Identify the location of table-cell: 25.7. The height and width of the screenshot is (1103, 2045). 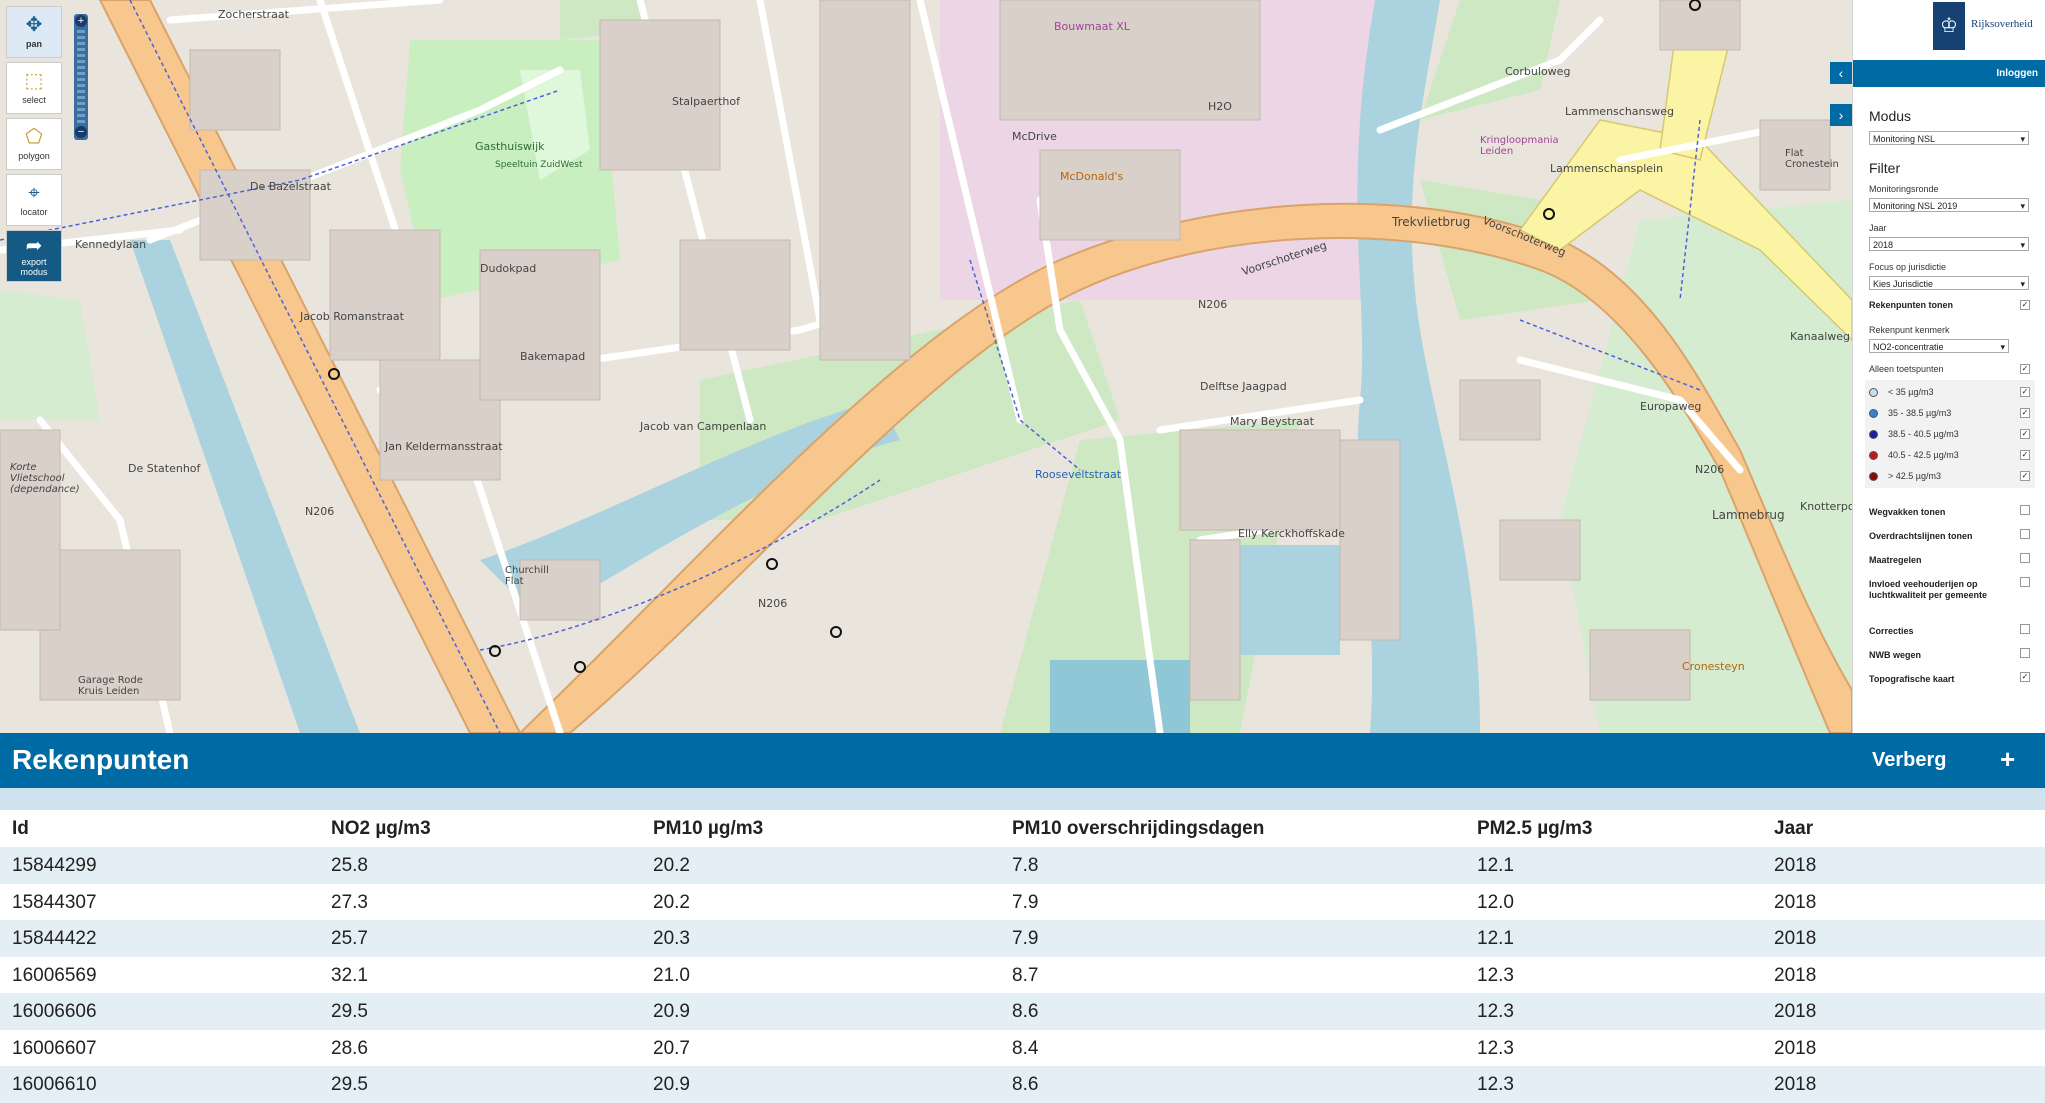
(349, 938).